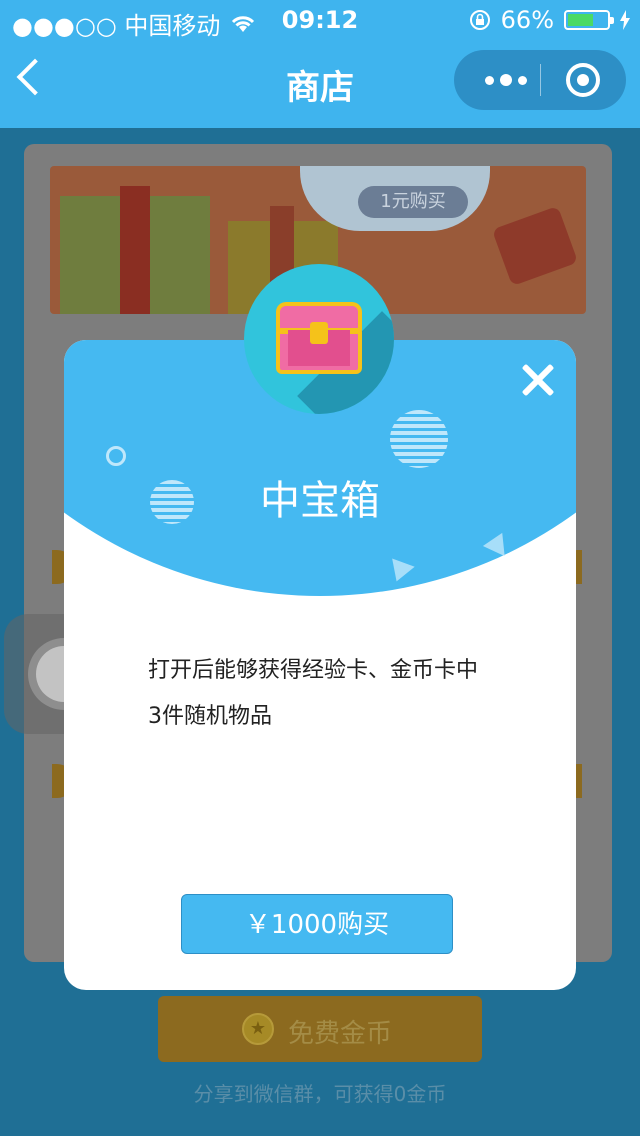  I want to click on free-coins-button: ★ 免费金币, so click(320, 1029).